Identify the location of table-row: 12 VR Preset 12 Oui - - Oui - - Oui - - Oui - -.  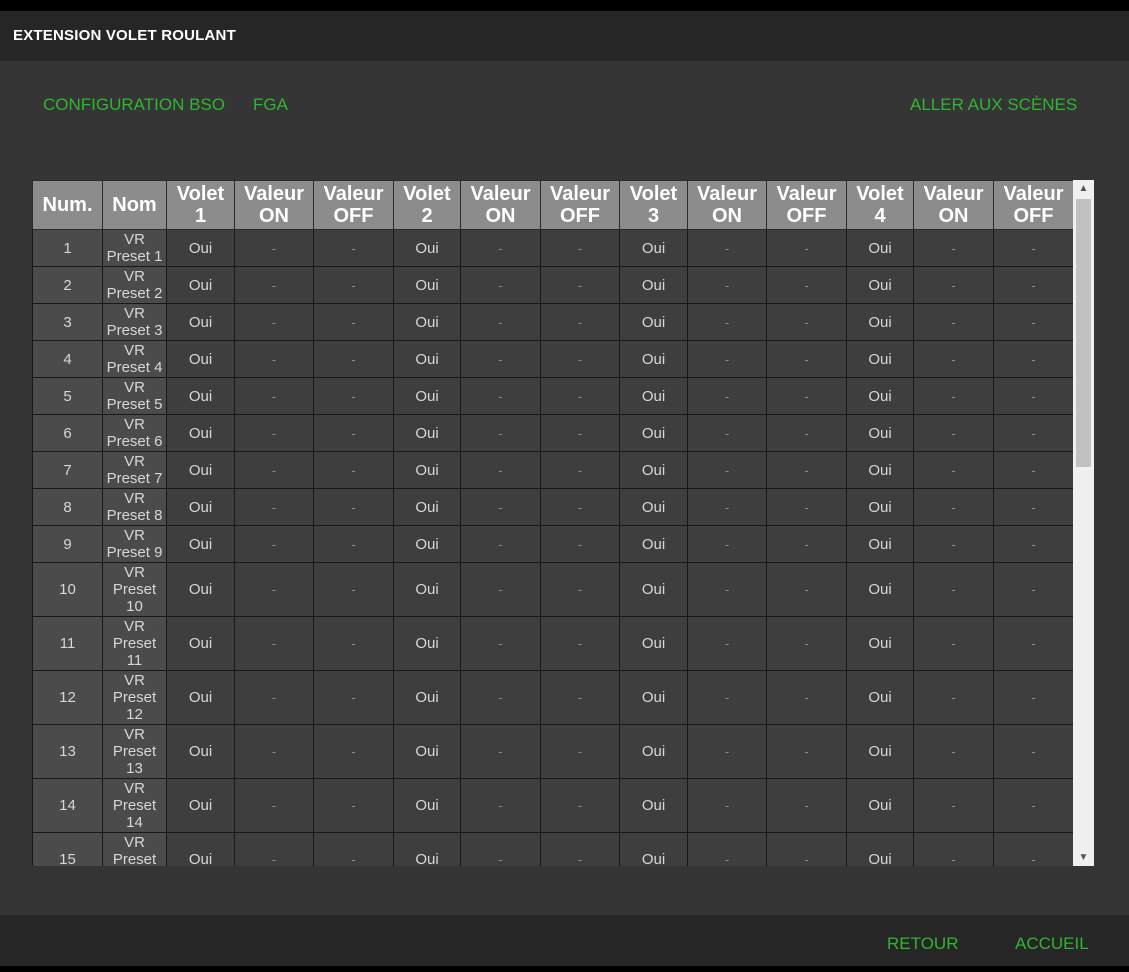
(553, 697).